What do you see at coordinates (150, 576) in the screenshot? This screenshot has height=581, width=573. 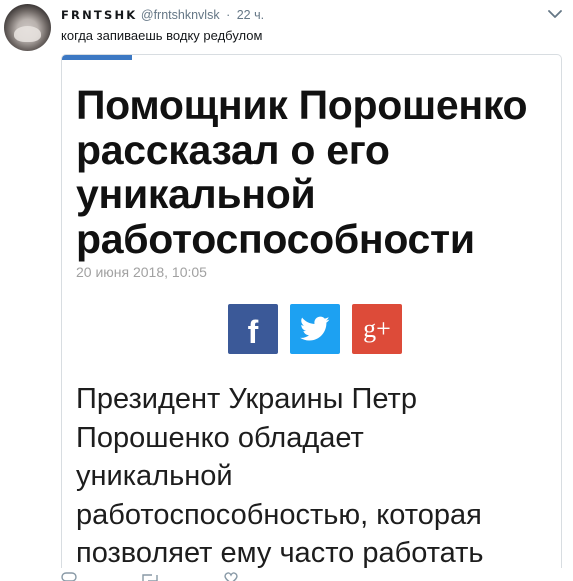 I see `retweet-icon` at bounding box center [150, 576].